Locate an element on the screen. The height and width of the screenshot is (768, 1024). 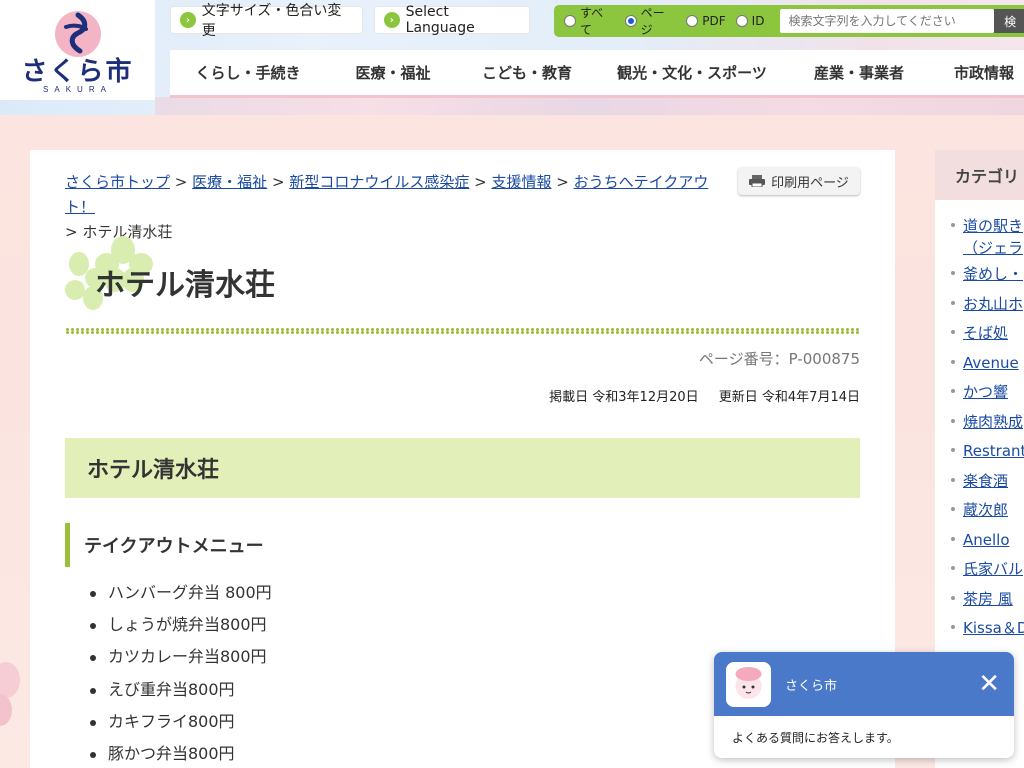
gnav-living: くらし・手続き is located at coordinates (248, 72).